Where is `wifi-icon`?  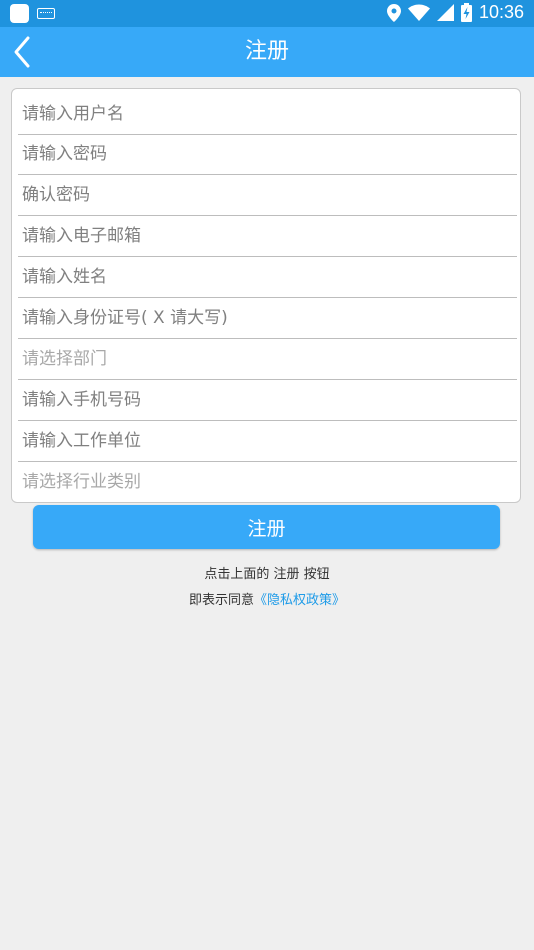 wifi-icon is located at coordinates (418, 12).